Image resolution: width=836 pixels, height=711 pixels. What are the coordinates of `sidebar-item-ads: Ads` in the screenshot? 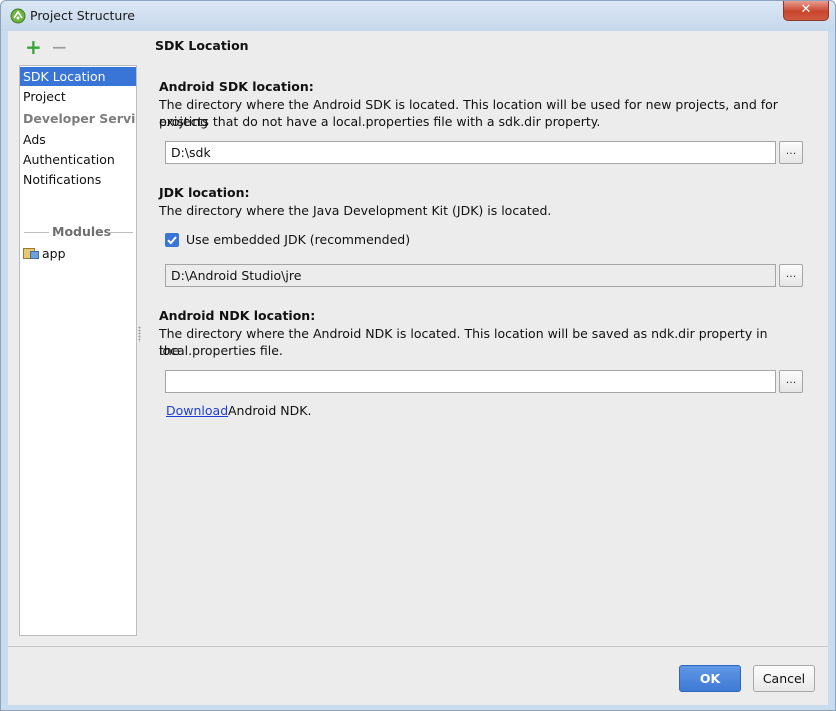 It's located at (78, 139).